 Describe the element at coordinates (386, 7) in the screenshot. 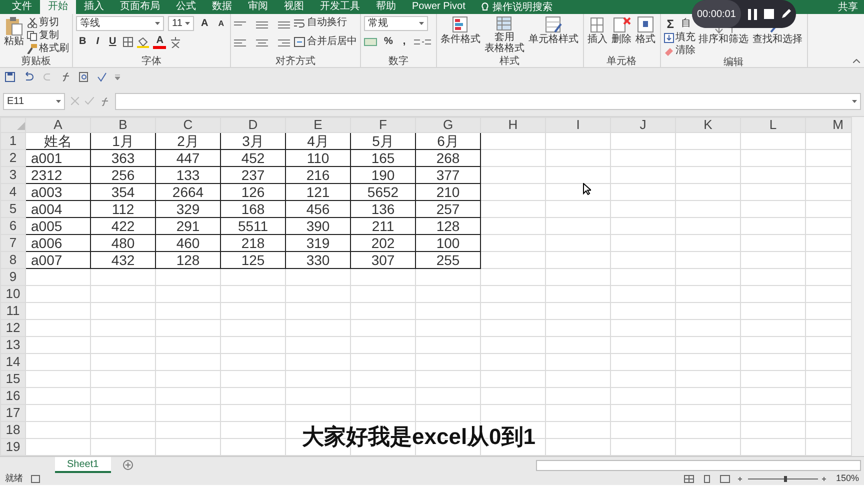

I see `ribbon-tab: 帮助` at that location.